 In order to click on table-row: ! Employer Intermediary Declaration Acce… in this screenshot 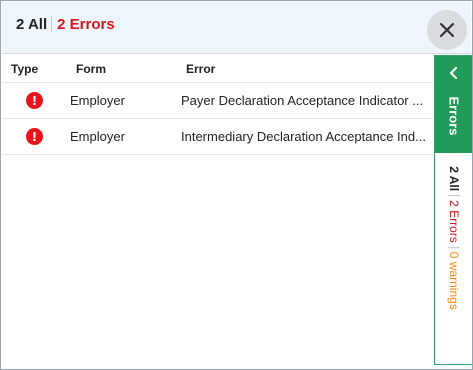, I will do `click(217, 137)`.